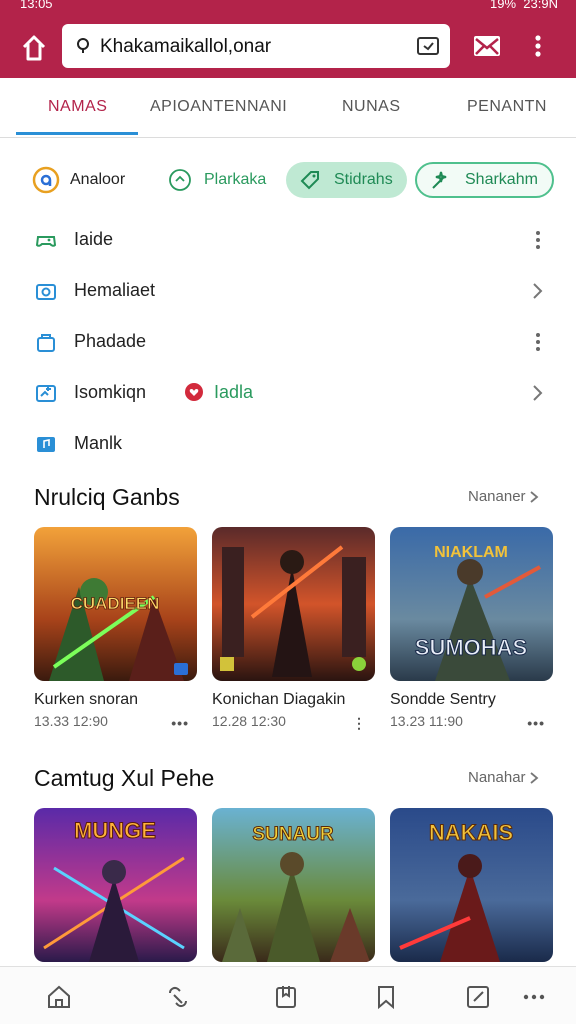 The image size is (576, 1024). Describe the element at coordinates (185, 47) in the screenshot. I see `url-text: Khakamaikallol,onar` at that location.